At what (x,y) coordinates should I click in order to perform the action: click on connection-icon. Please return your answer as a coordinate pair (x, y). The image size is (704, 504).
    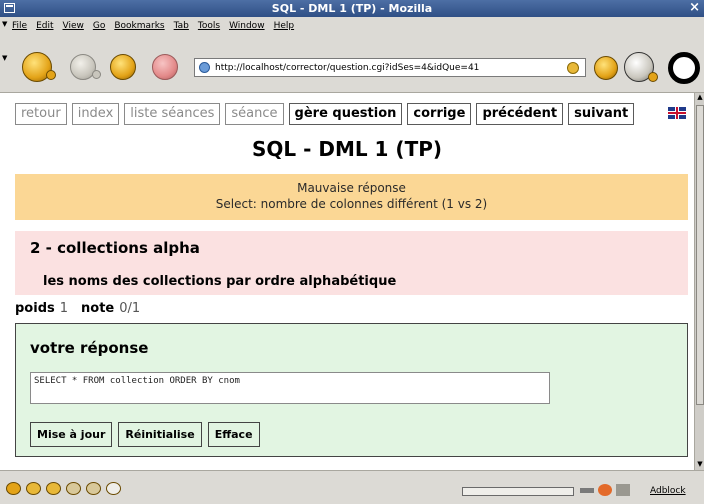
    Looking at the image, I should click on (587, 490).